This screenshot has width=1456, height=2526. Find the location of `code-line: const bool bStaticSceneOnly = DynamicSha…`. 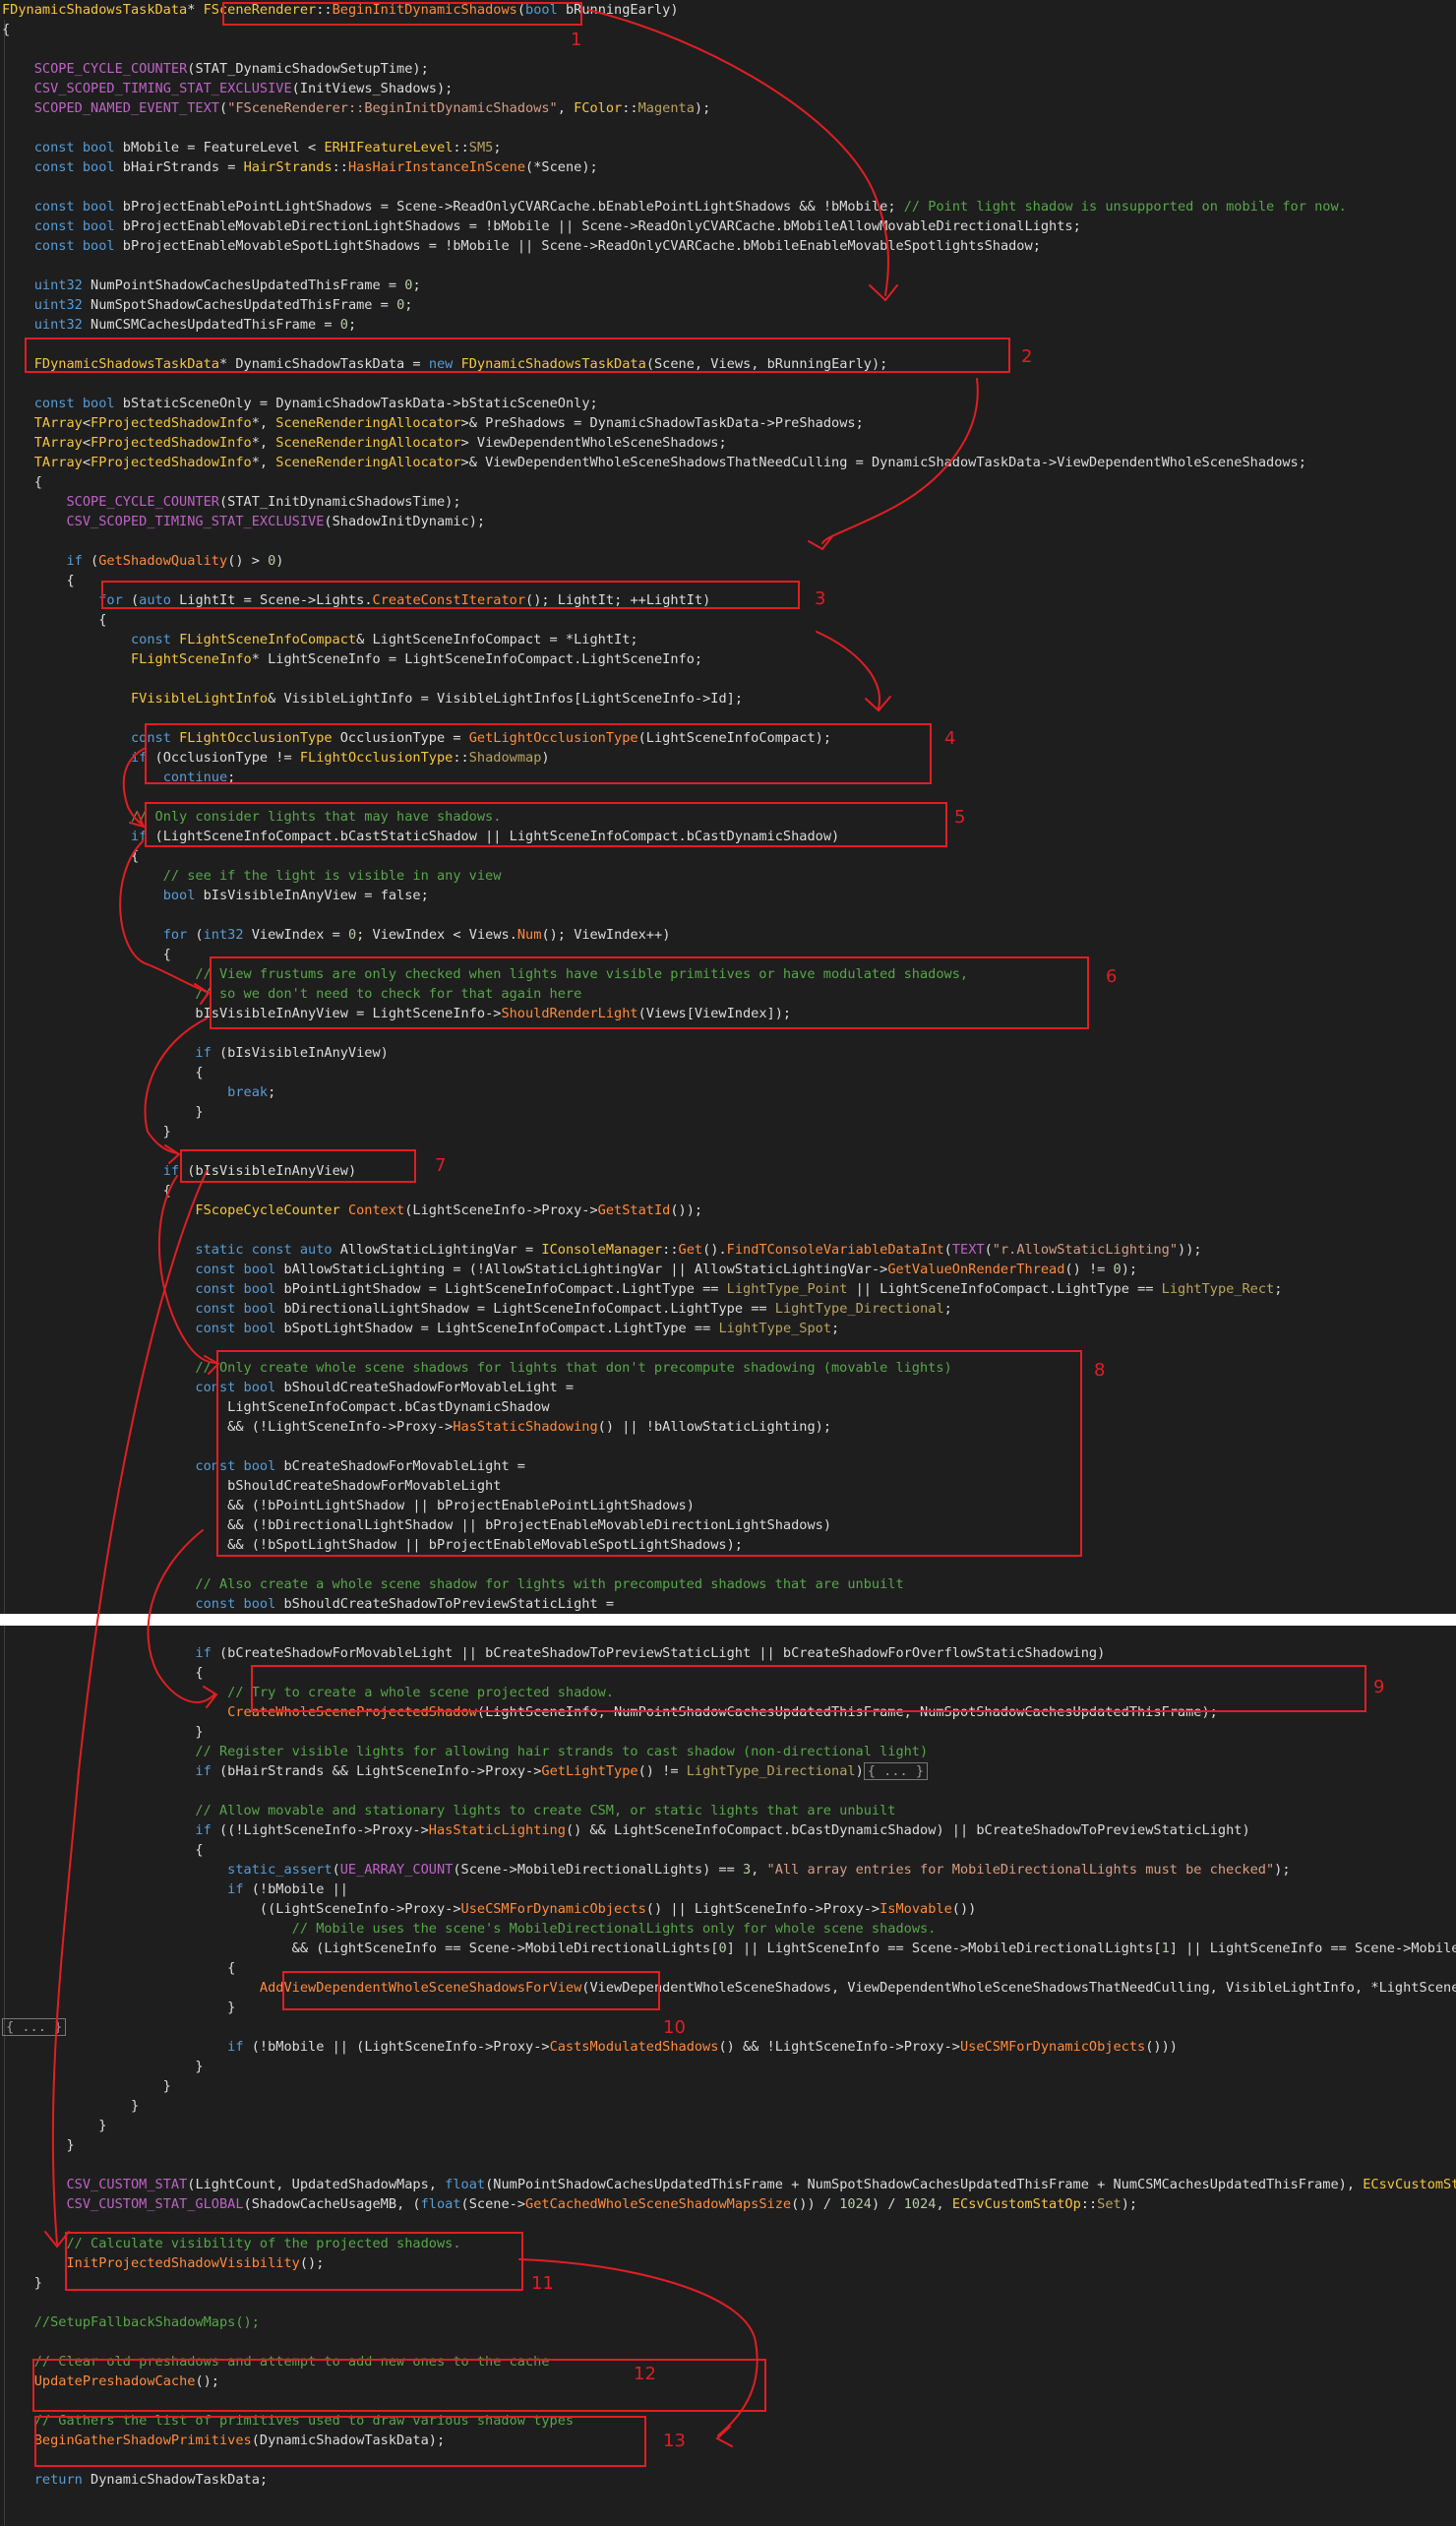

code-line: const bool bStaticSceneOnly = DynamicSha… is located at coordinates (300, 404).